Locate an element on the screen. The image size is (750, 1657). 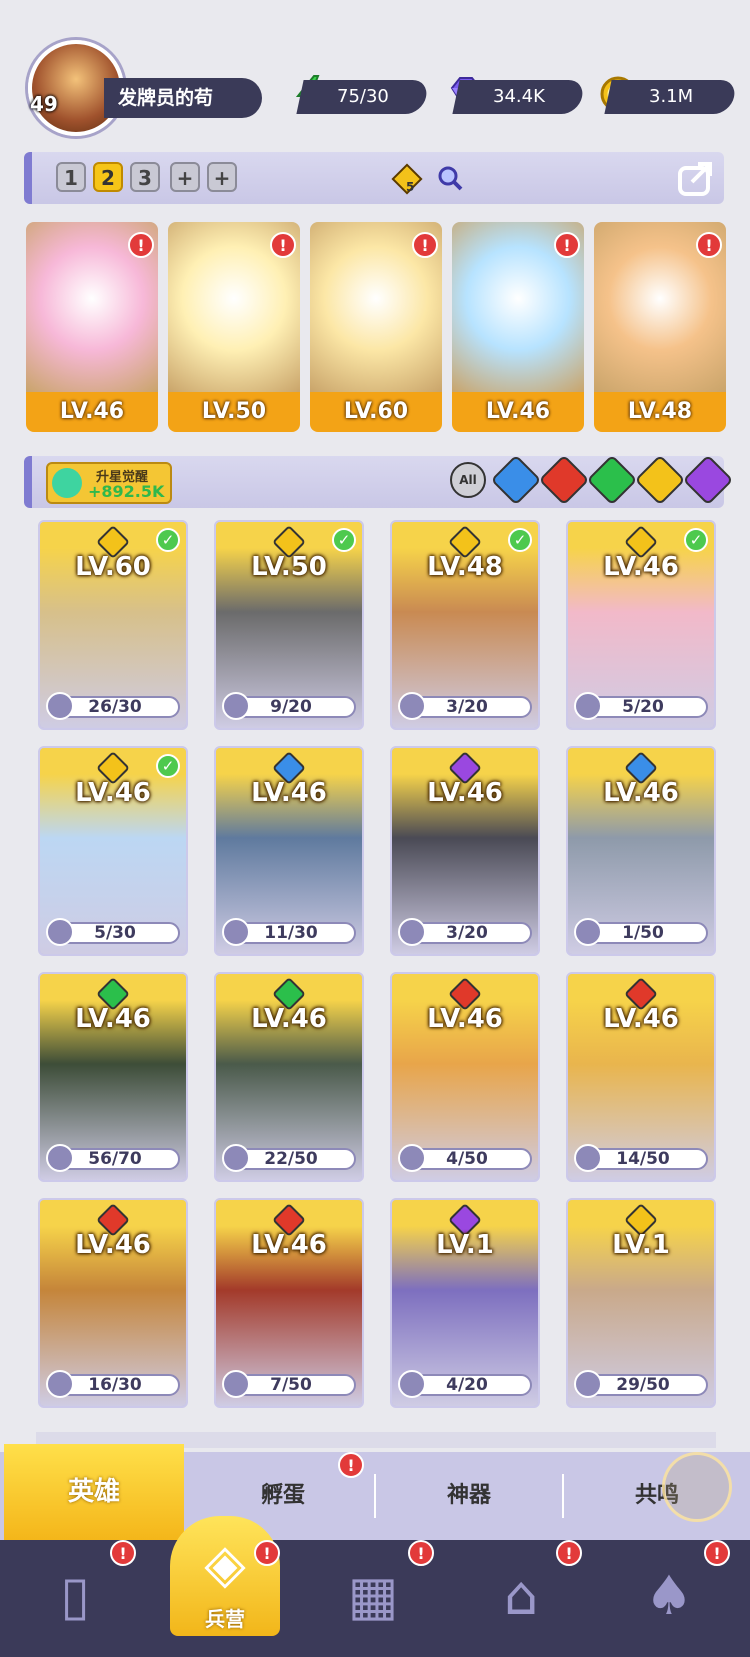
hero-card: ✓ LV.60 26/30 is located at coordinates (113, 625).